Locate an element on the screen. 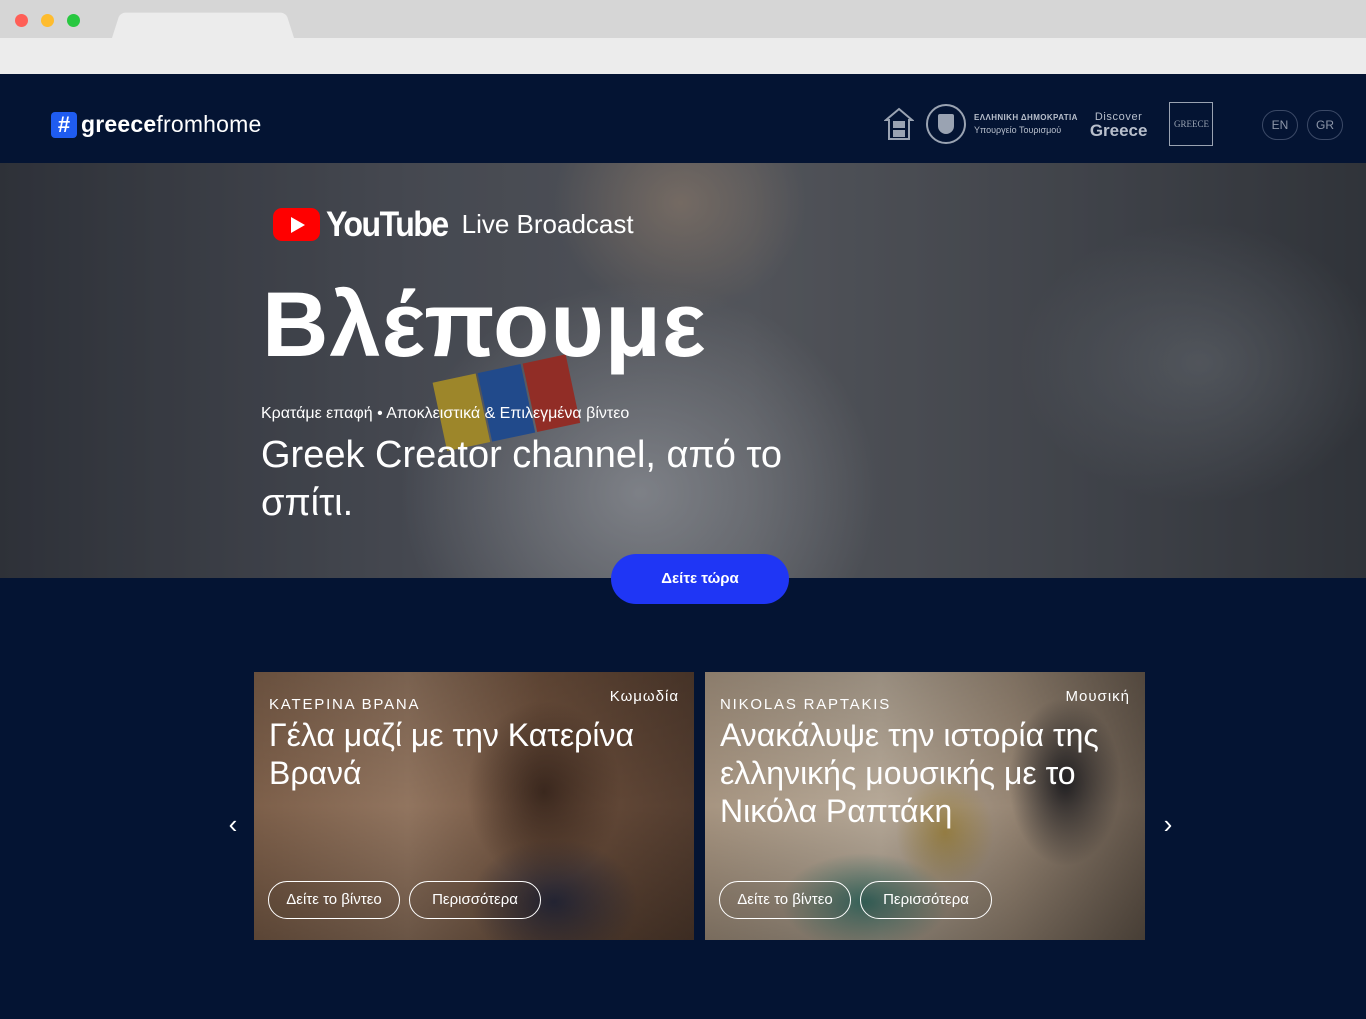  card-category: Μουσική is located at coordinates (1097, 696).